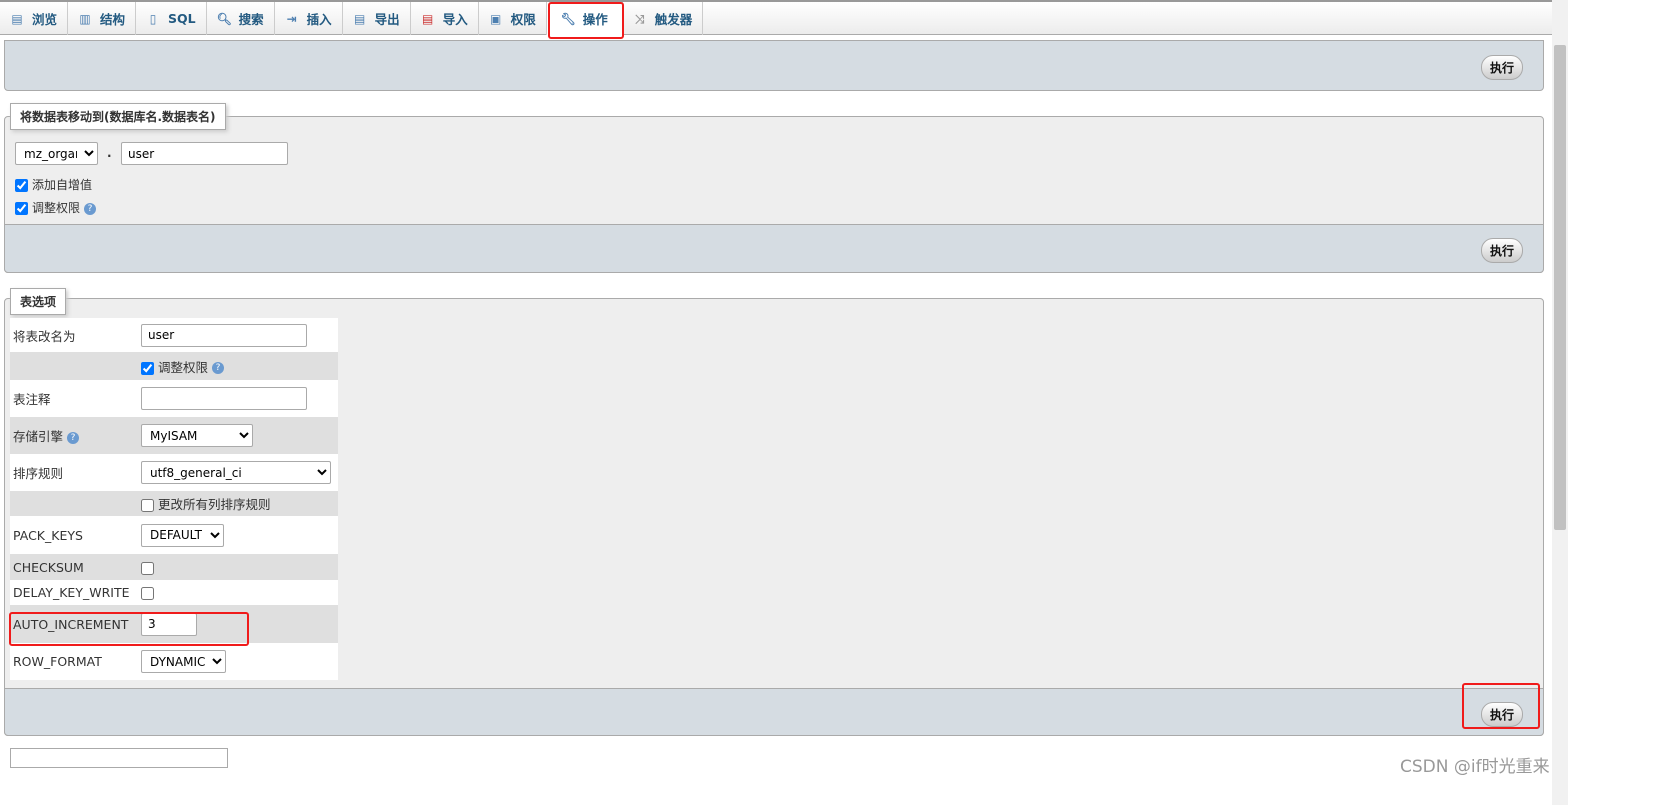 The width and height of the screenshot is (1674, 805). What do you see at coordinates (153, 18) in the screenshot?
I see `sql-icon: ▯` at bounding box center [153, 18].